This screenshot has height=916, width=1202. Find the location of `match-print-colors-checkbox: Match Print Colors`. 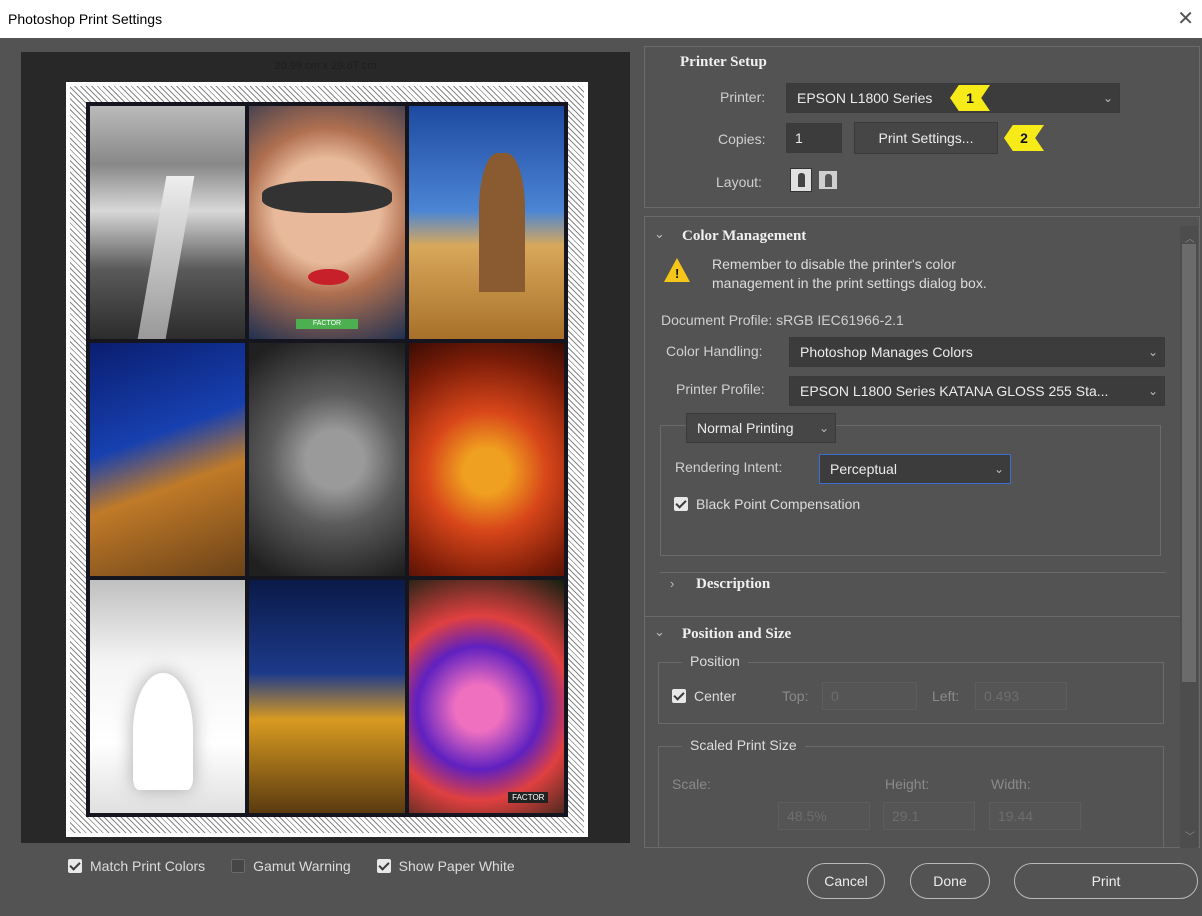

match-print-colors-checkbox: Match Print Colors is located at coordinates (136, 866).